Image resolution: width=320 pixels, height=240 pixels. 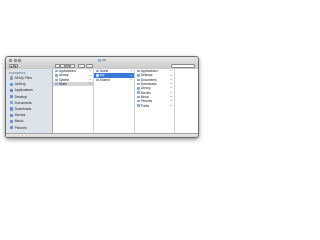 What do you see at coordinates (29, 127) in the screenshot?
I see `sidebar-item-pictures: Pictures` at bounding box center [29, 127].